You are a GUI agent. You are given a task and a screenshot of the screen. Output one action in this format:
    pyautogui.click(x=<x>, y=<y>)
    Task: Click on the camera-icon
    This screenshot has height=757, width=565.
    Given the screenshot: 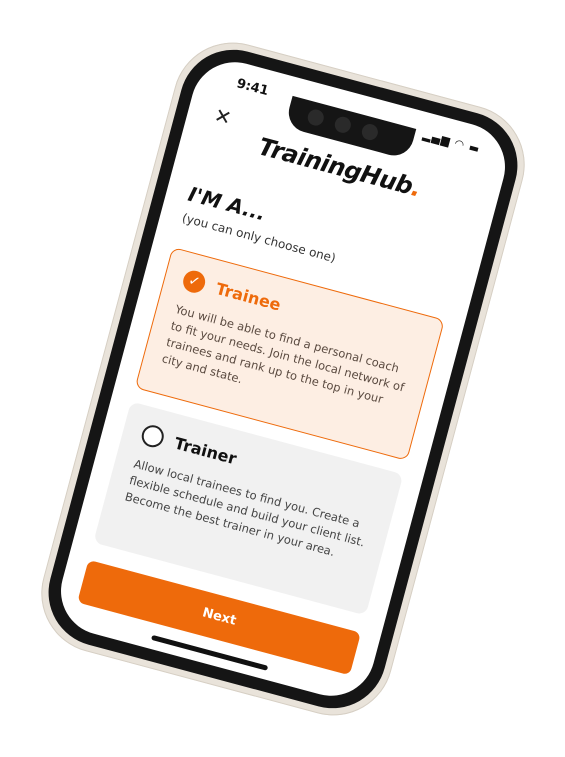 What is the action you would take?
    pyautogui.click(x=315, y=117)
    